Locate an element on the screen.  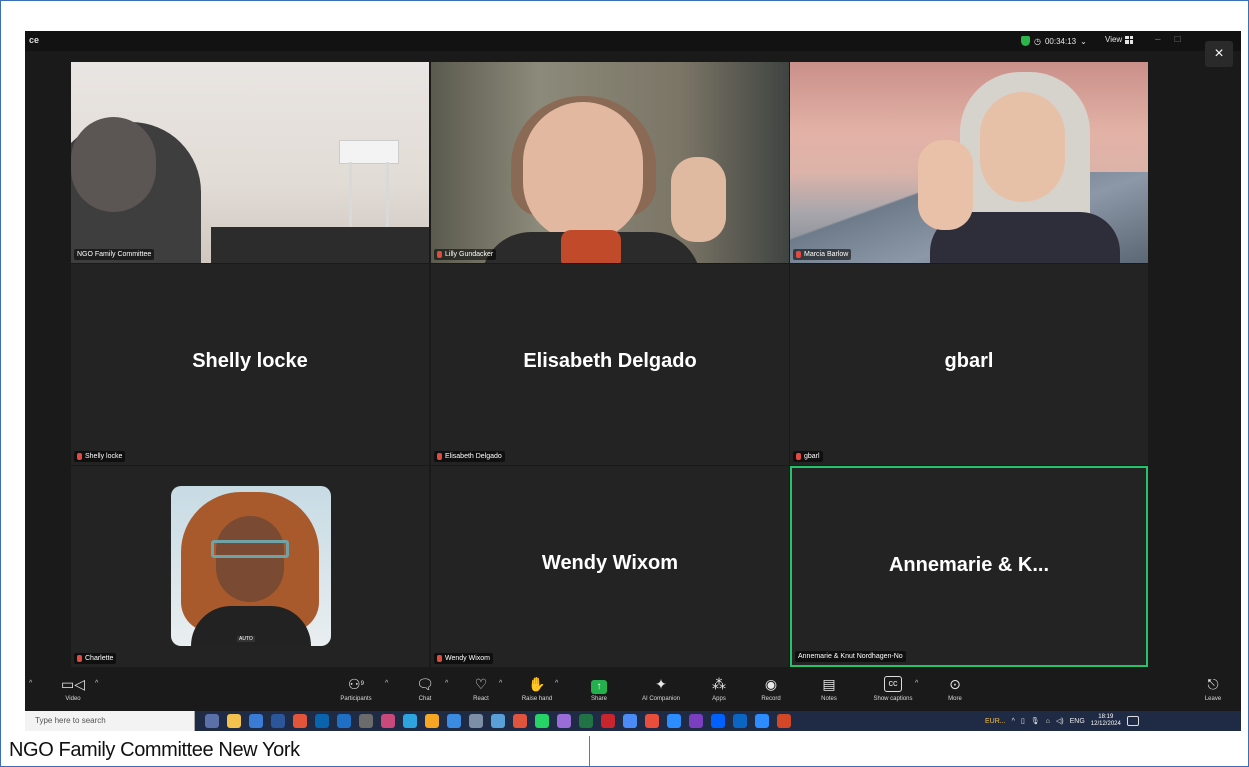
powerpoint-icon is located at coordinates (784, 721).